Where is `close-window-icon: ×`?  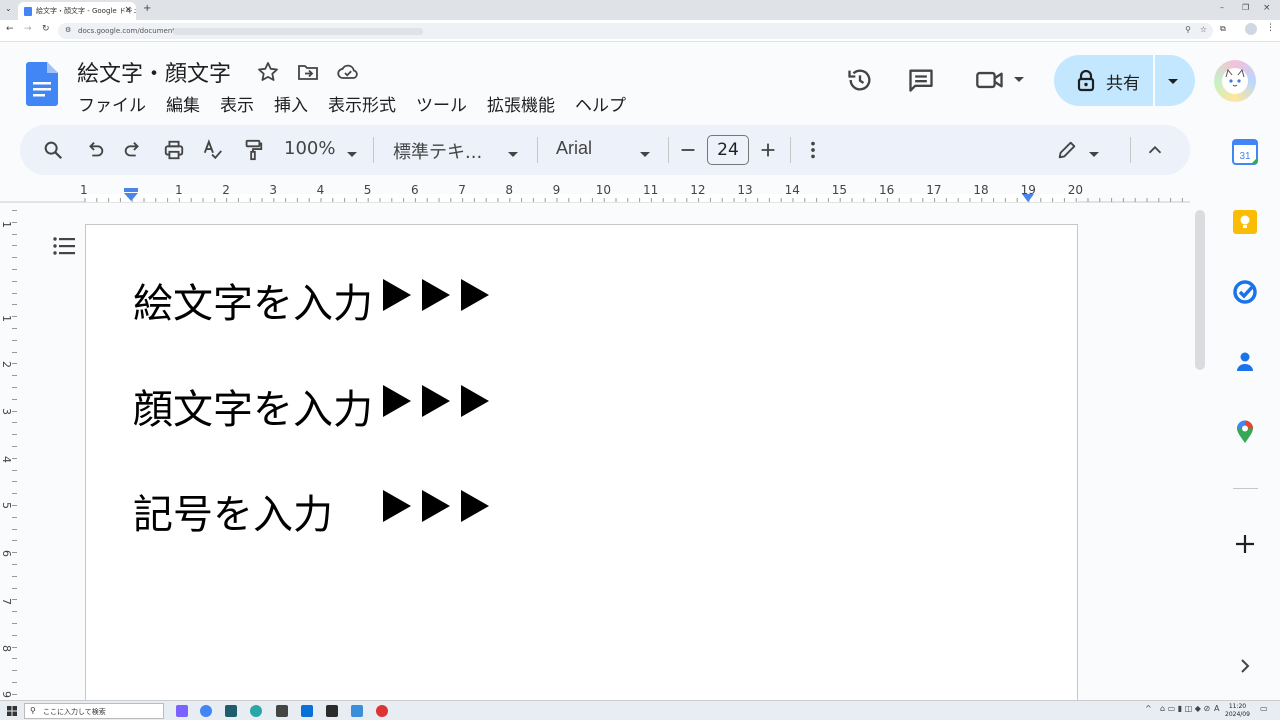 close-window-icon: × is located at coordinates (1267, 8).